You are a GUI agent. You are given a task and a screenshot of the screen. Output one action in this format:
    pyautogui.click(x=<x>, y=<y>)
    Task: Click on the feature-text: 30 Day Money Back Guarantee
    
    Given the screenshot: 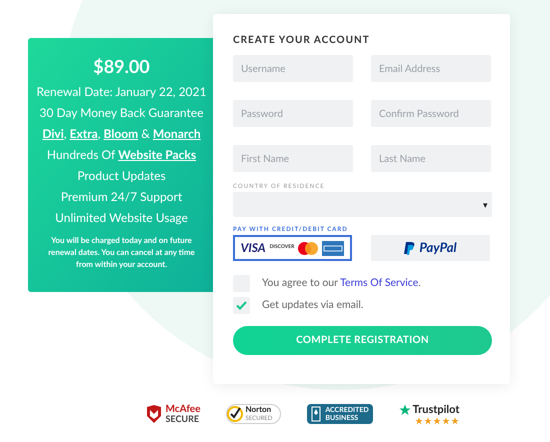 What is the action you would take?
    pyautogui.click(x=122, y=113)
    